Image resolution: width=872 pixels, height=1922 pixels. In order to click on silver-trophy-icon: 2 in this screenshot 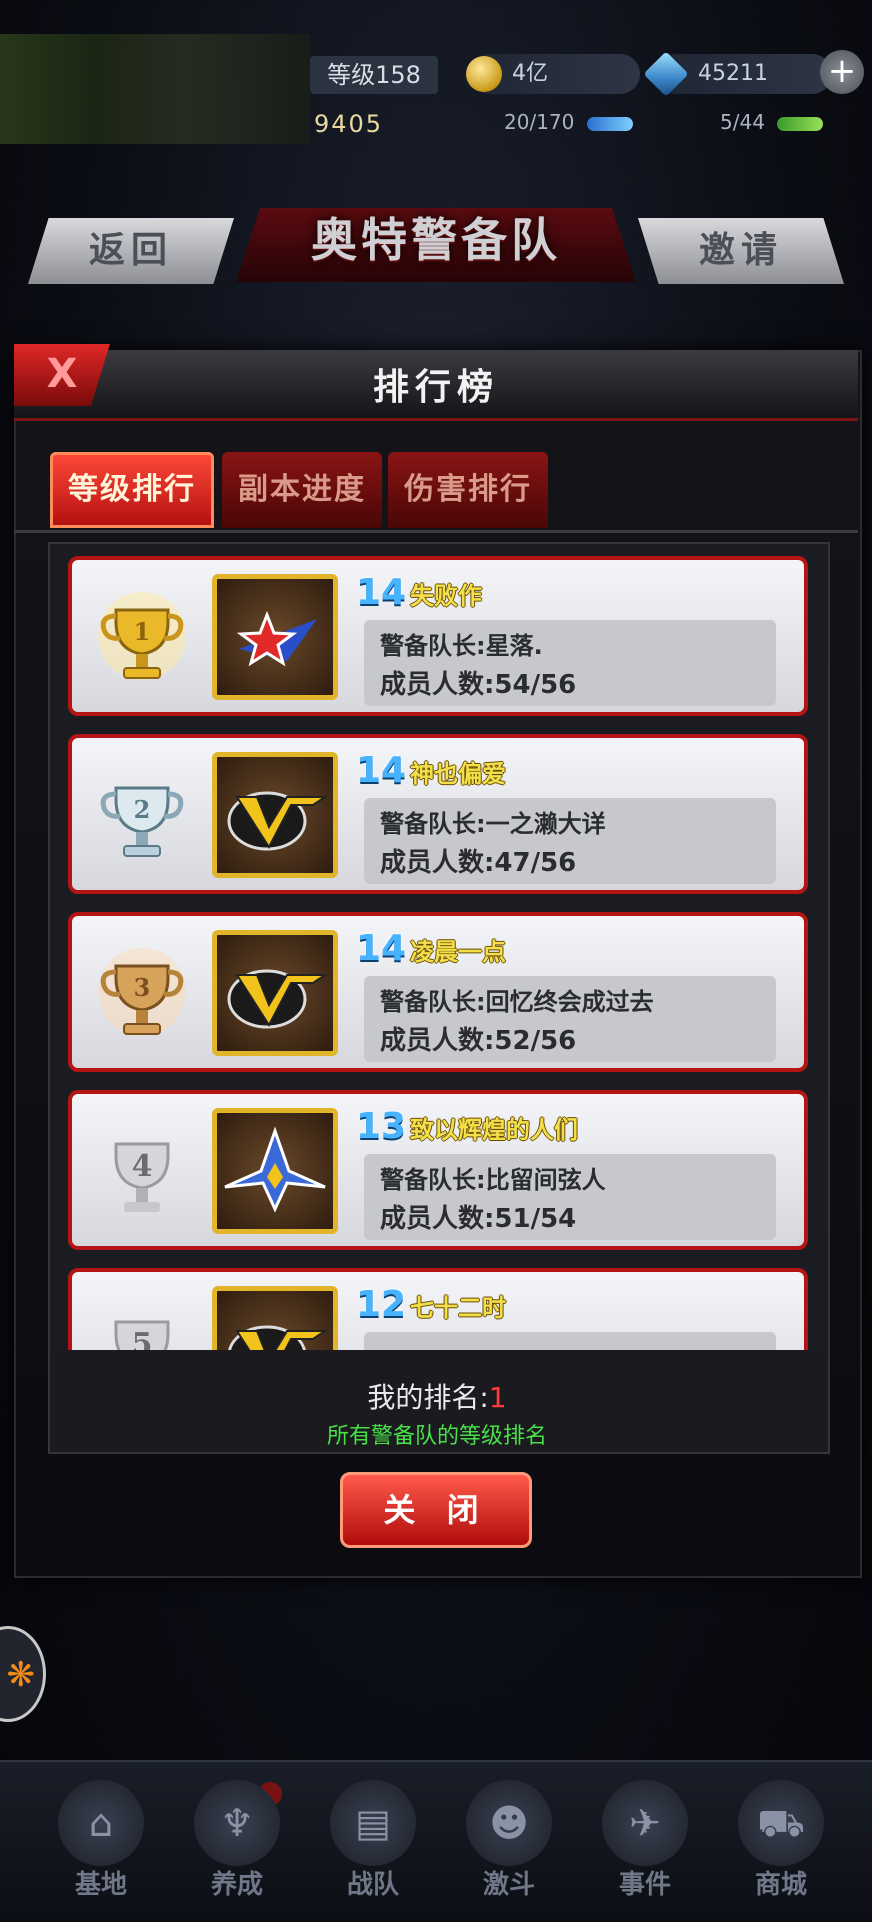, I will do `click(142, 821)`.